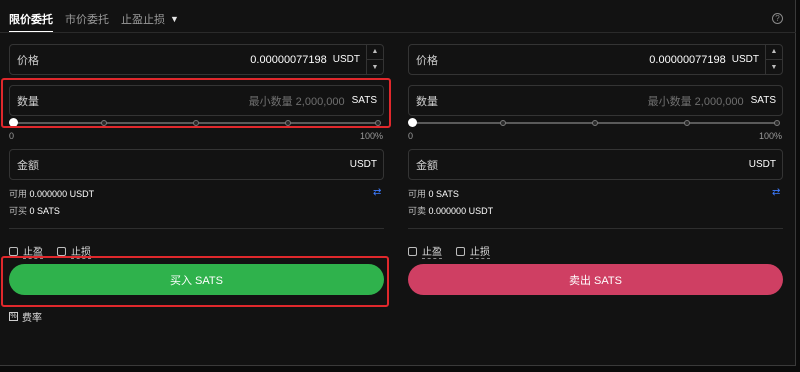 The height and width of the screenshot is (372, 800). What do you see at coordinates (480, 251) in the screenshot?
I see `stop-loss-label: 止损` at bounding box center [480, 251].